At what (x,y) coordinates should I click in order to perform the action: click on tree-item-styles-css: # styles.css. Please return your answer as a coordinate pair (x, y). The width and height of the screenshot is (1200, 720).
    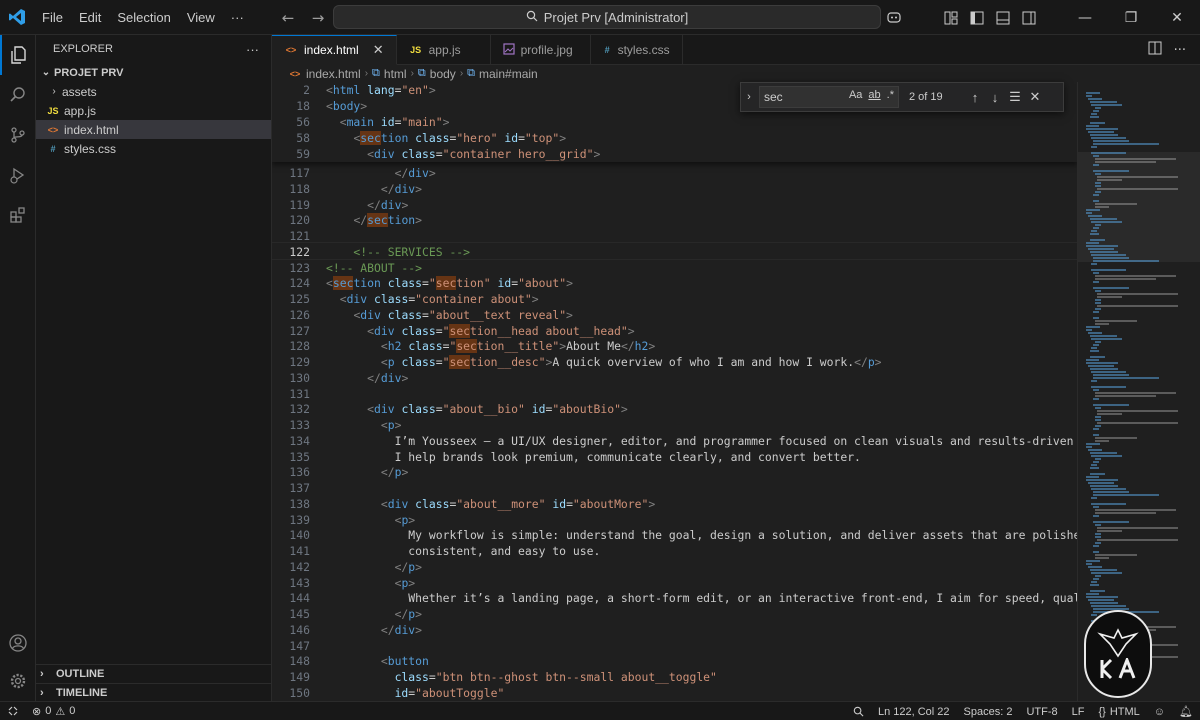
    Looking at the image, I should click on (153, 148).